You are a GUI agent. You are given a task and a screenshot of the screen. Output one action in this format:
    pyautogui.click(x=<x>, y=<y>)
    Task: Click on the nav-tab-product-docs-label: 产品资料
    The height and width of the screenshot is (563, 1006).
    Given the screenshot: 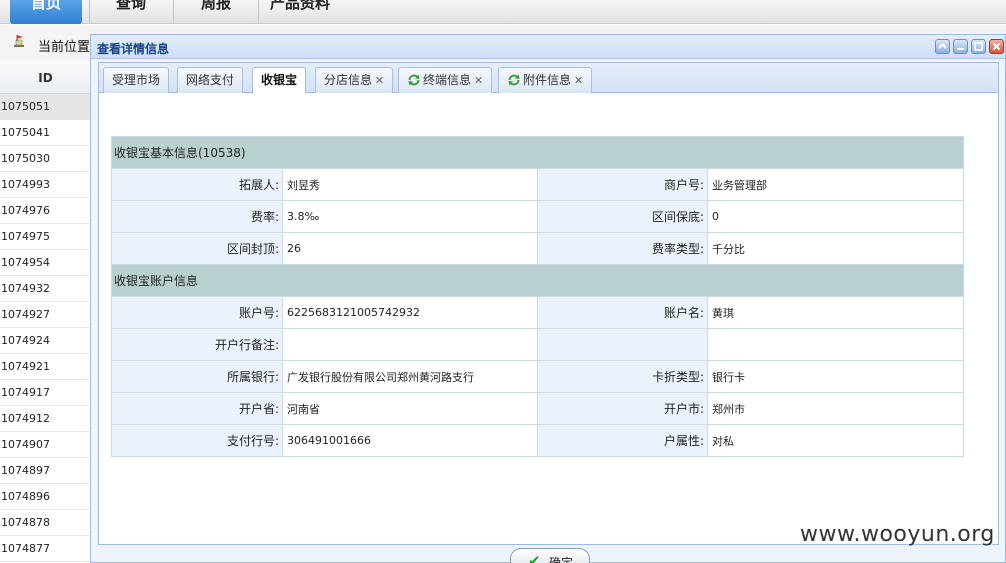 What is the action you would take?
    pyautogui.click(x=299, y=6)
    